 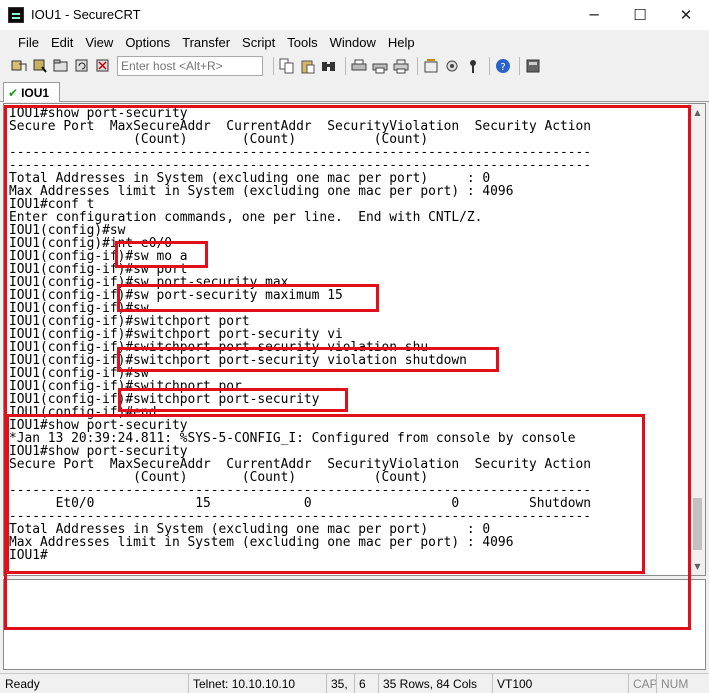 I want to click on keymap-icon, so click(x=473, y=66).